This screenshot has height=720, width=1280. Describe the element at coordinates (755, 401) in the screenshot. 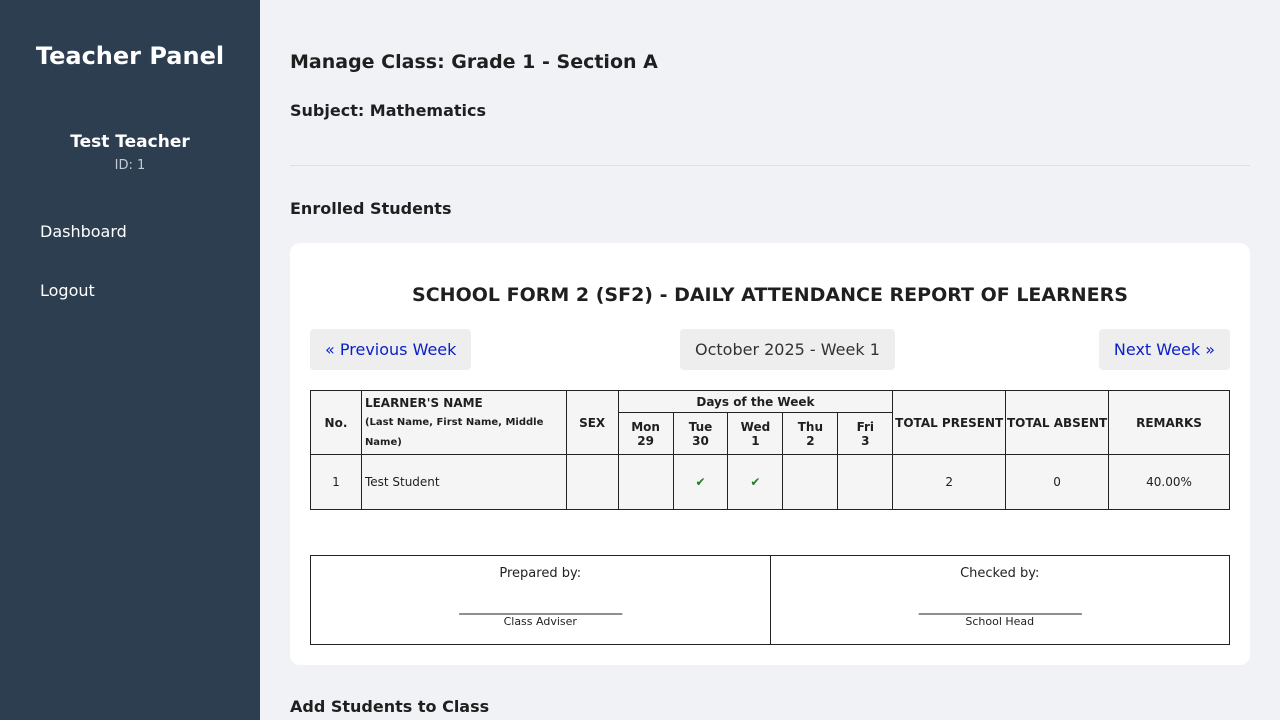

I see `header-days-of-week: Days of the Week` at that location.